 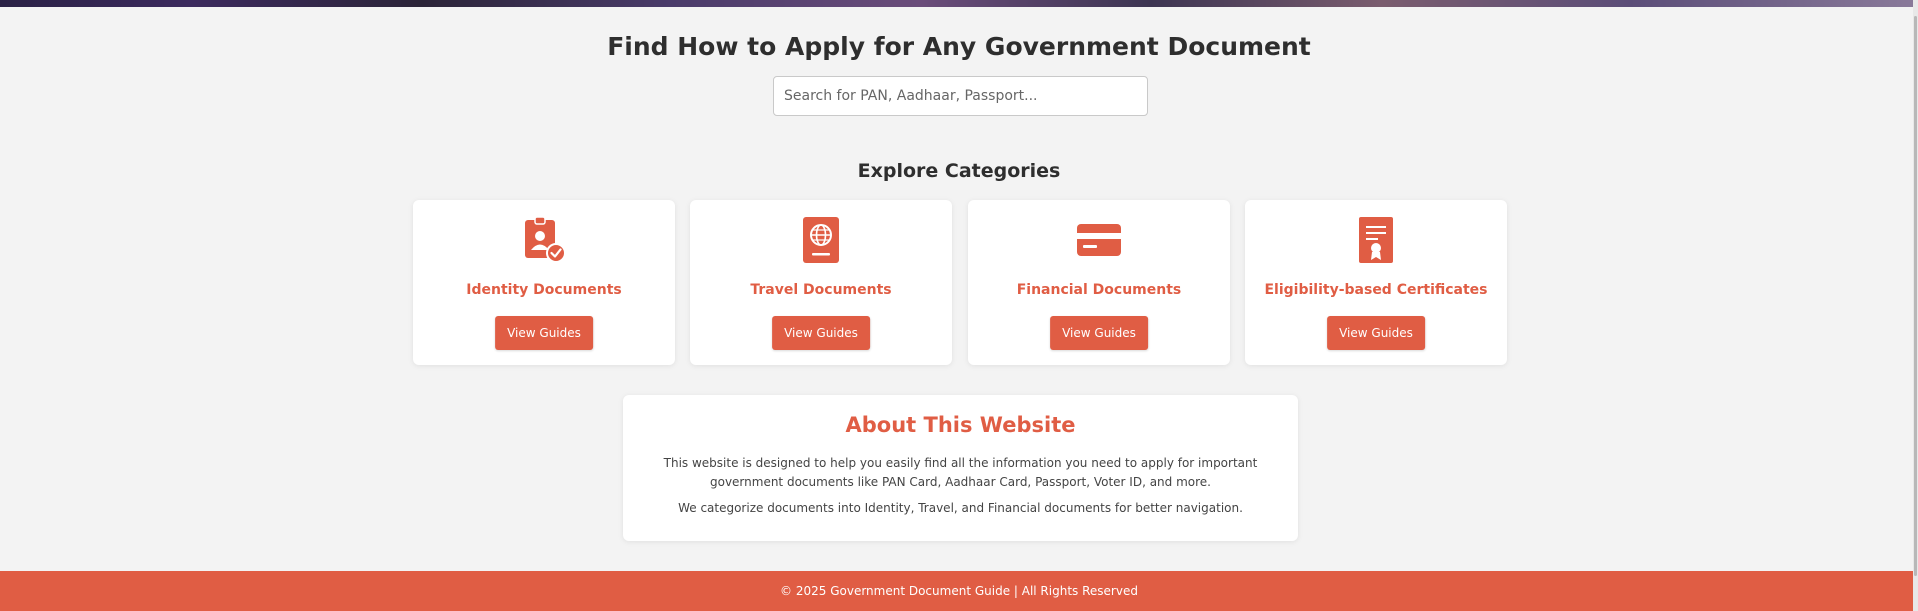 I want to click on header-banner-image, so click(x=959, y=3).